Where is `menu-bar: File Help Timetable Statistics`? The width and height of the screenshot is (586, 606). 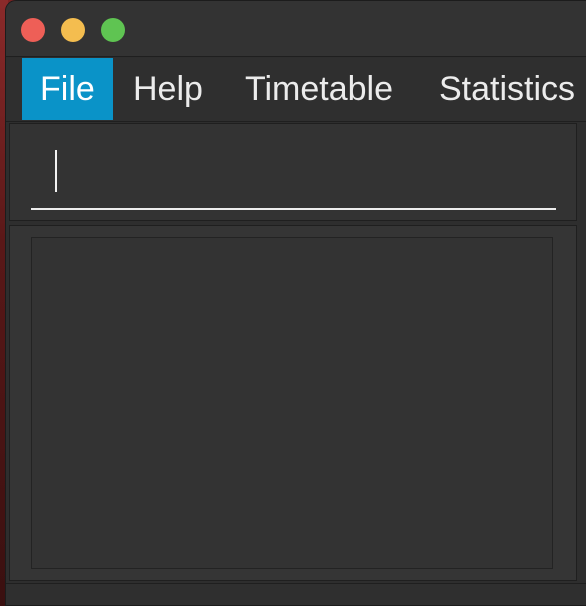 menu-bar: File Help Timetable Statistics is located at coordinates (296, 90).